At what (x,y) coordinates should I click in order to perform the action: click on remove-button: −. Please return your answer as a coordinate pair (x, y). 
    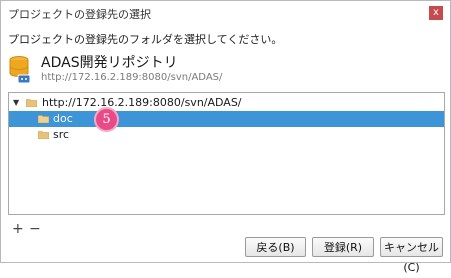
    Looking at the image, I should click on (35, 229).